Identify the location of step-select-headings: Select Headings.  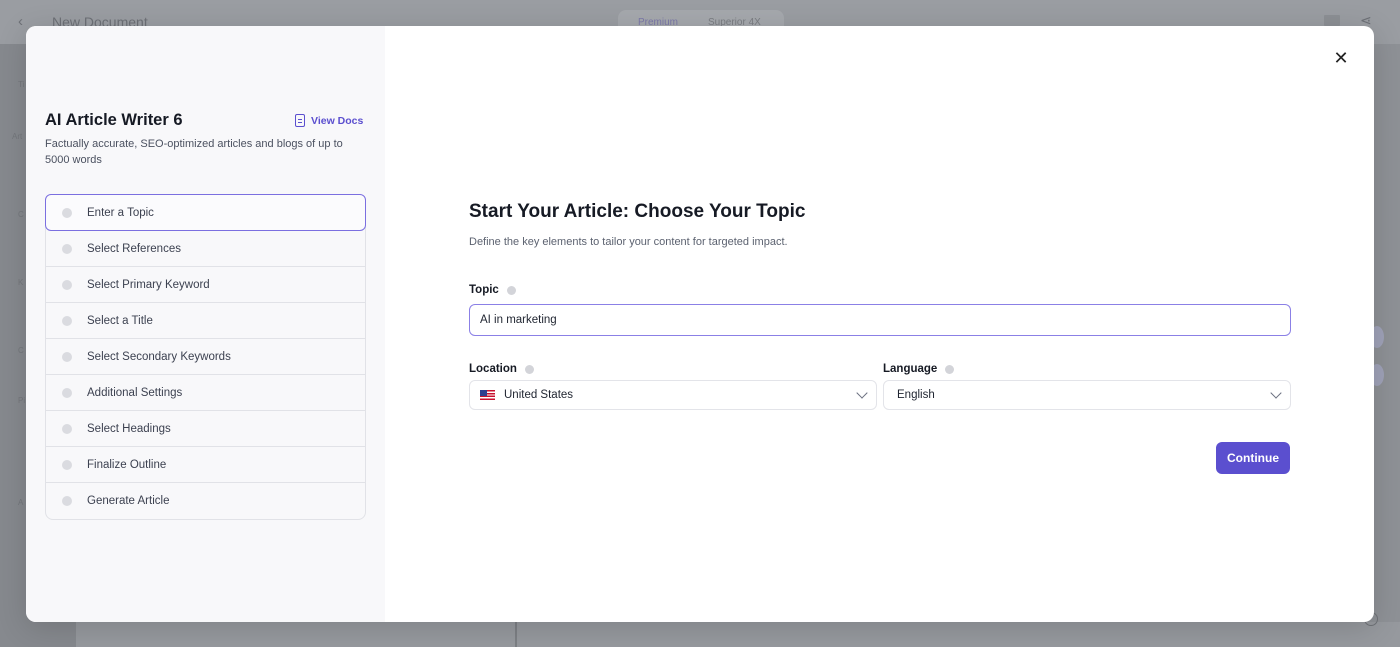
(205, 429).